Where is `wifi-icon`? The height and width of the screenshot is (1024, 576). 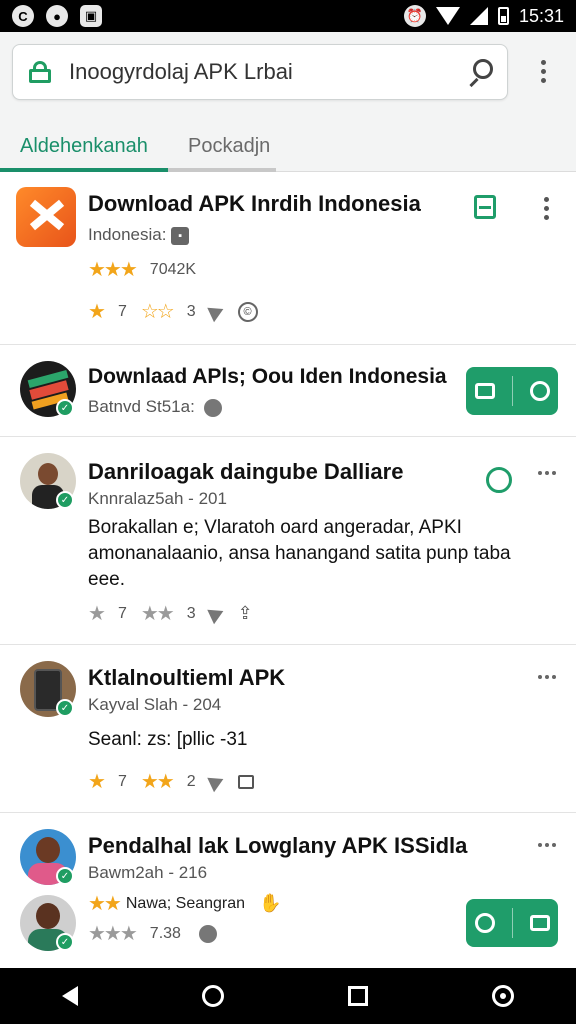 wifi-icon is located at coordinates (447, 16).